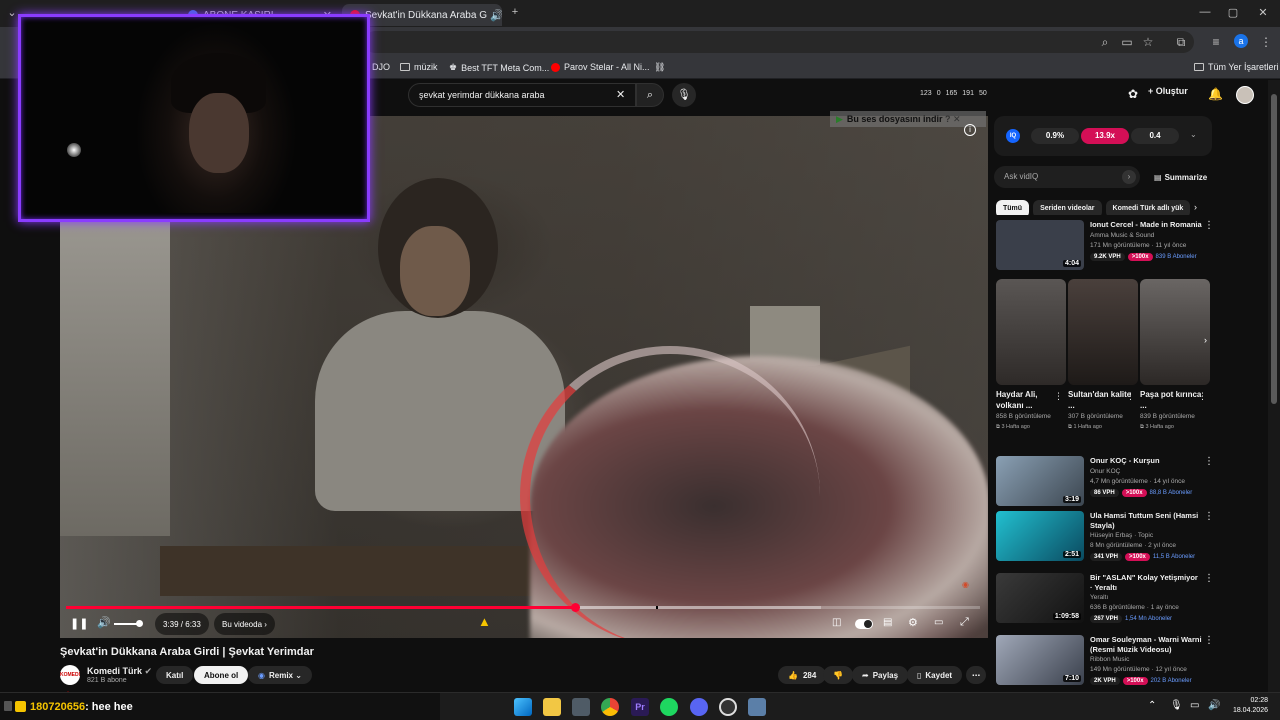  What do you see at coordinates (948, 119) in the screenshot?
I see `help-icon: ?` at bounding box center [948, 119].